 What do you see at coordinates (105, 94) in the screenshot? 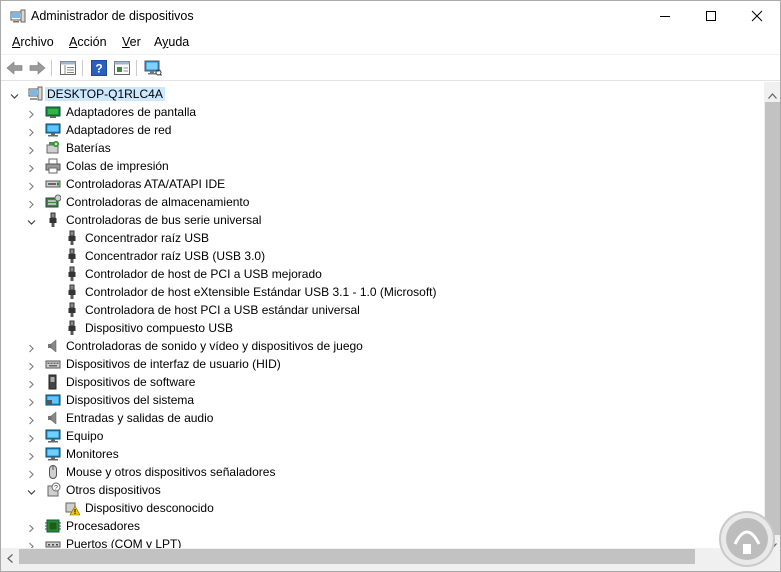
I see `tree-root-label: DESKTOP-Q1RLC4A` at bounding box center [105, 94].